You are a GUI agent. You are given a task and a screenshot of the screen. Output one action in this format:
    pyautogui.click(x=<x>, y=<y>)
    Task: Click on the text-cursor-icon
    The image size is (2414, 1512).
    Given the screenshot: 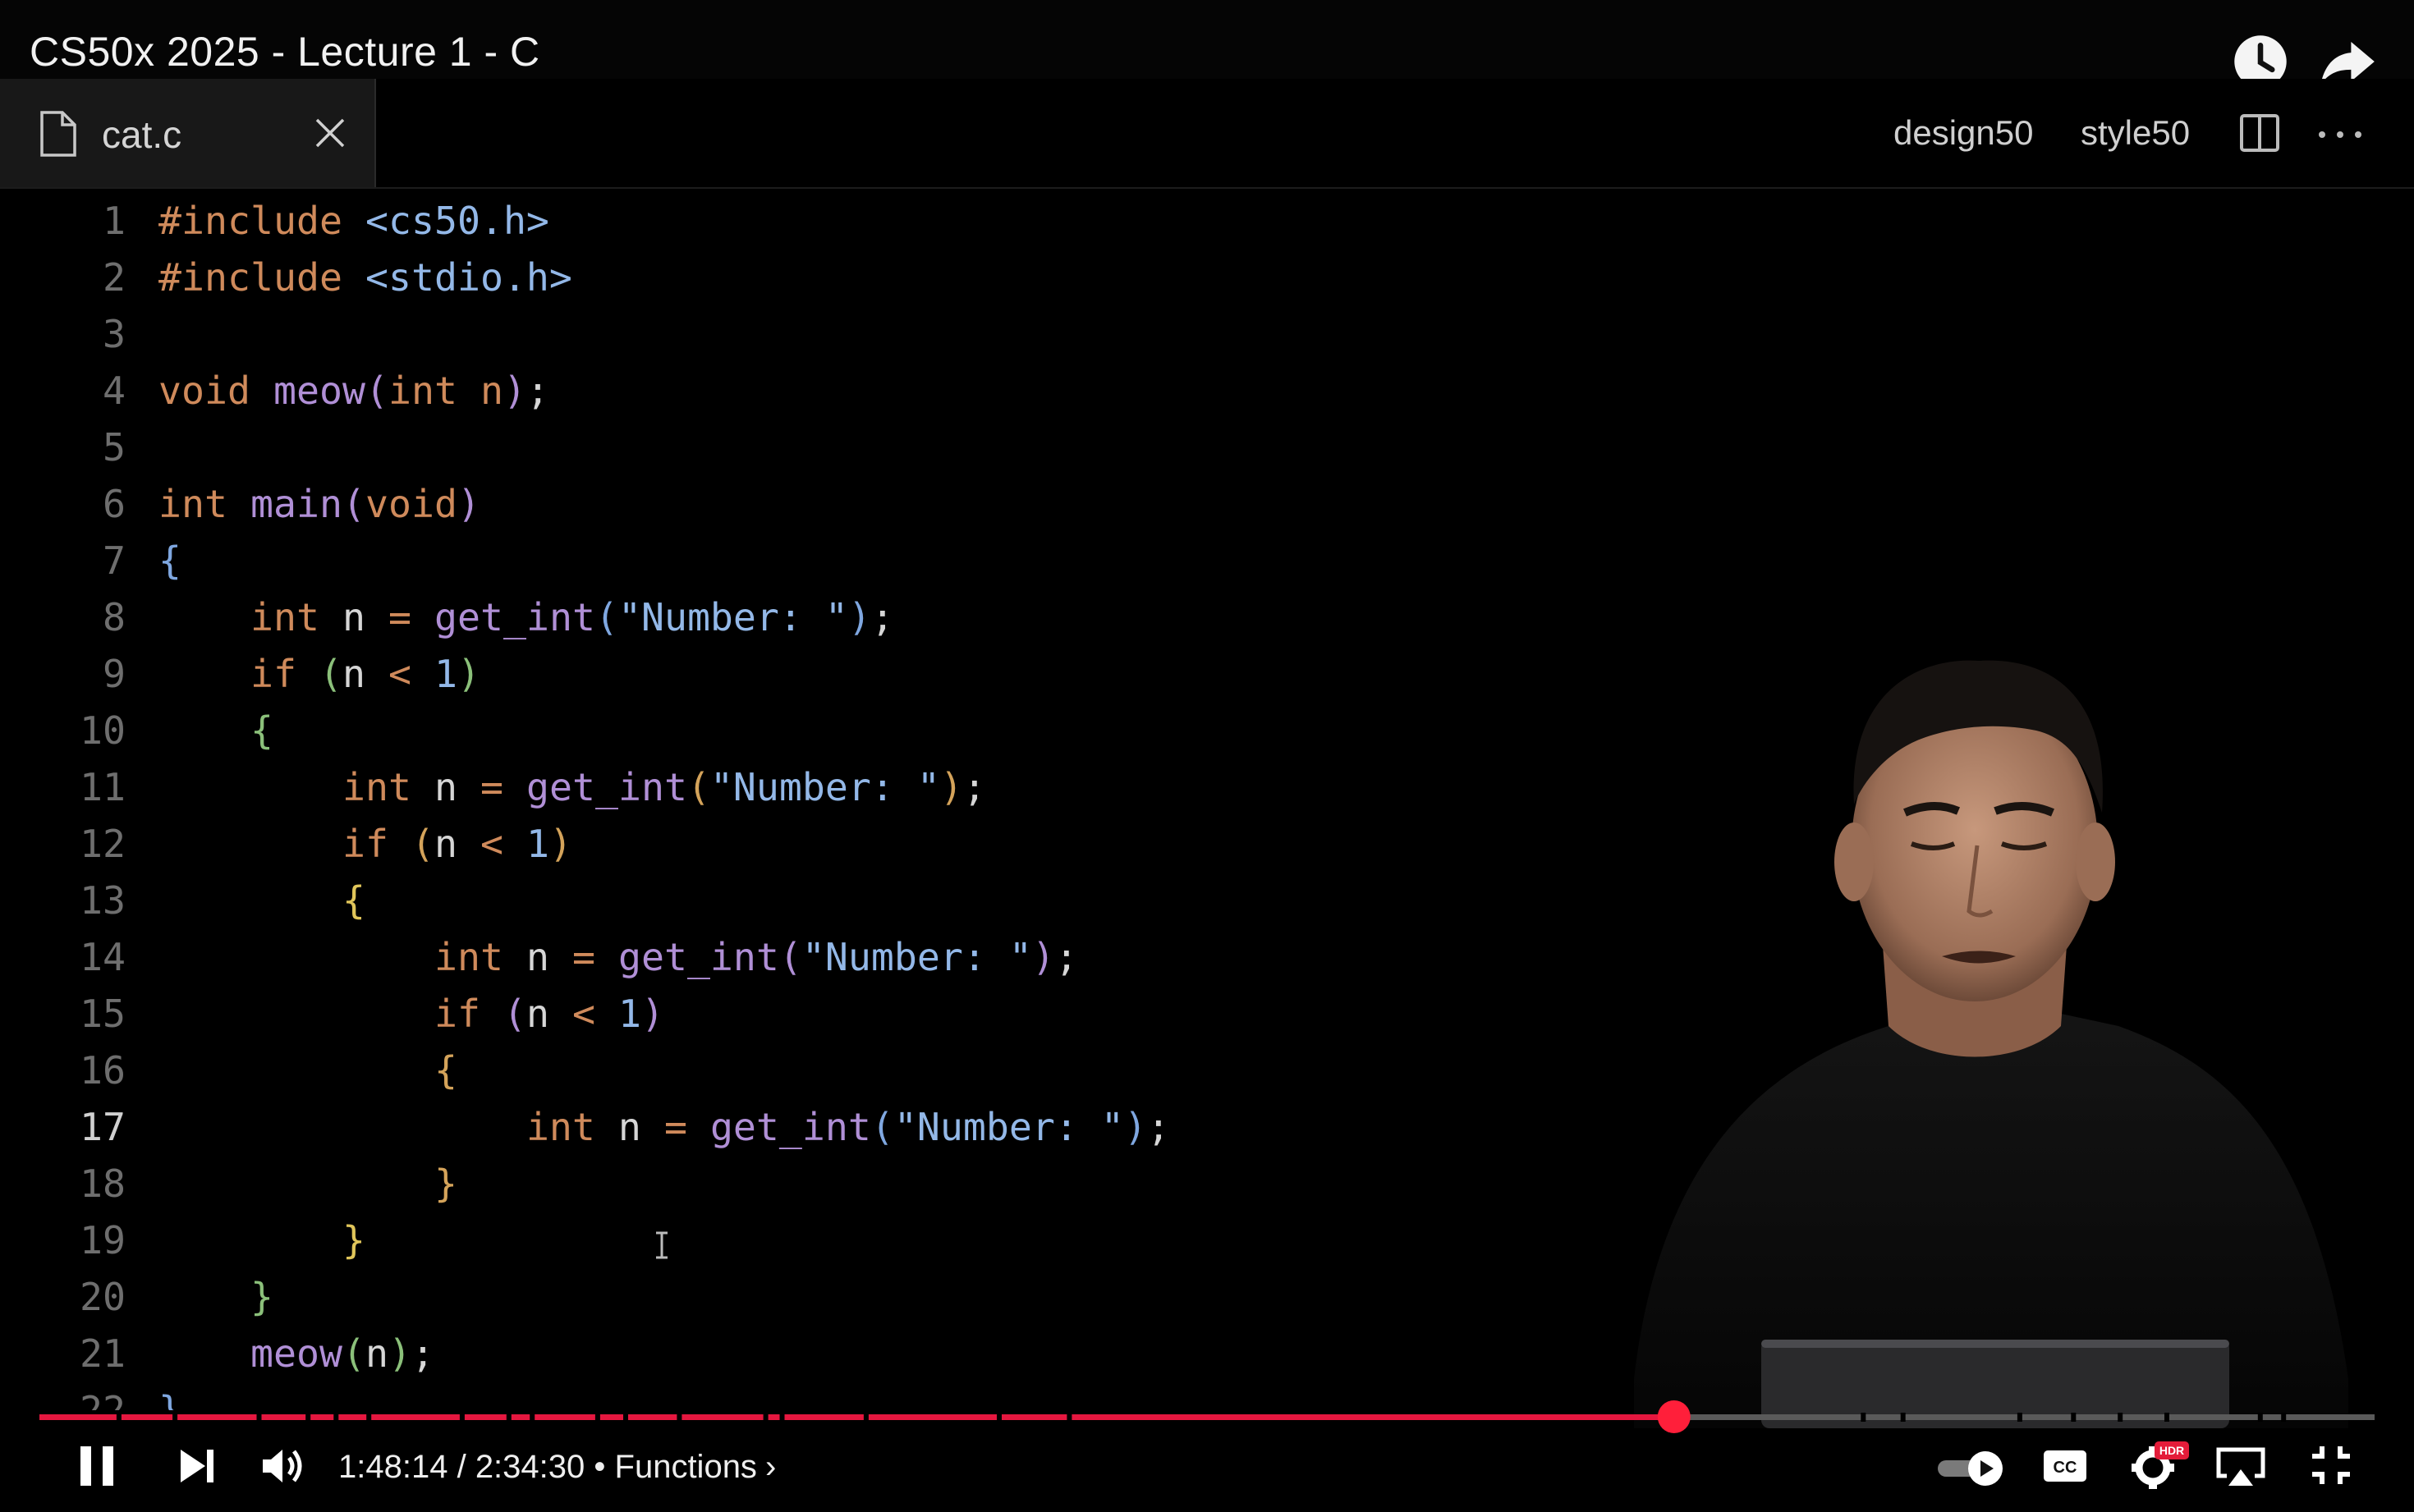 What is the action you would take?
    pyautogui.click(x=662, y=1245)
    